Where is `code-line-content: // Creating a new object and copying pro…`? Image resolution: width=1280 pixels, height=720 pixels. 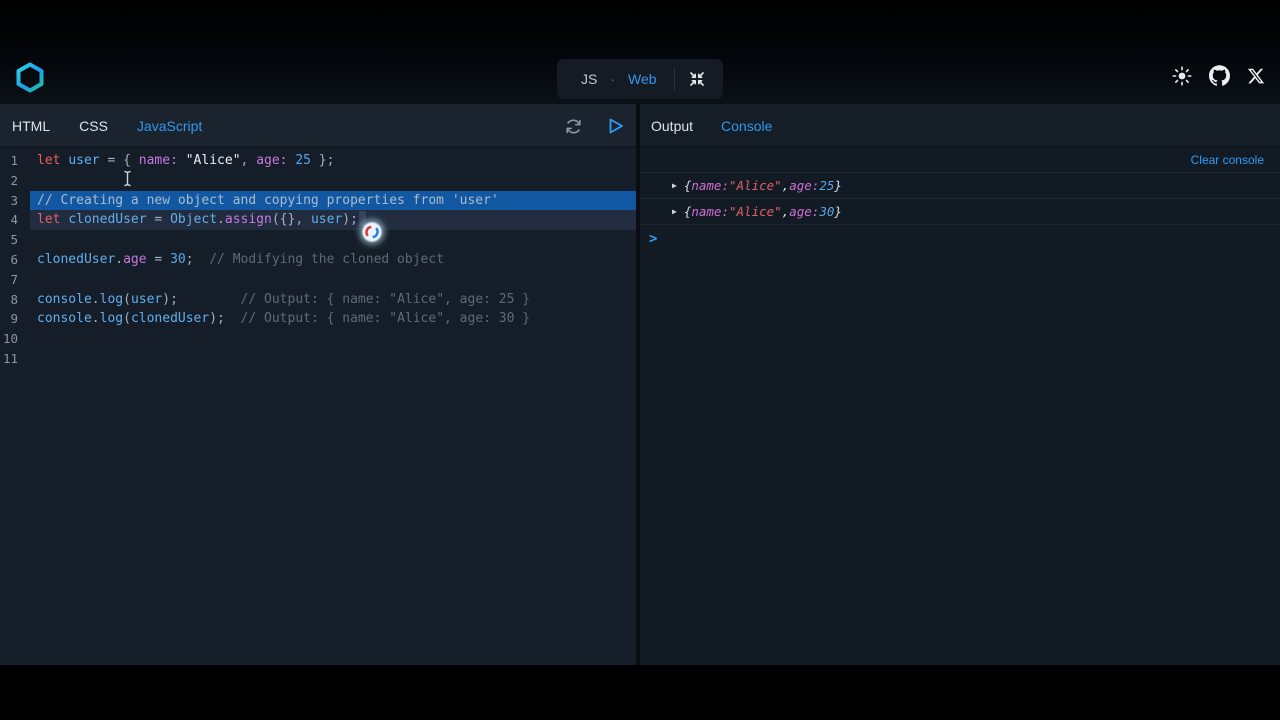 code-line-content: // Creating a new object and copying pro… is located at coordinates (333, 200).